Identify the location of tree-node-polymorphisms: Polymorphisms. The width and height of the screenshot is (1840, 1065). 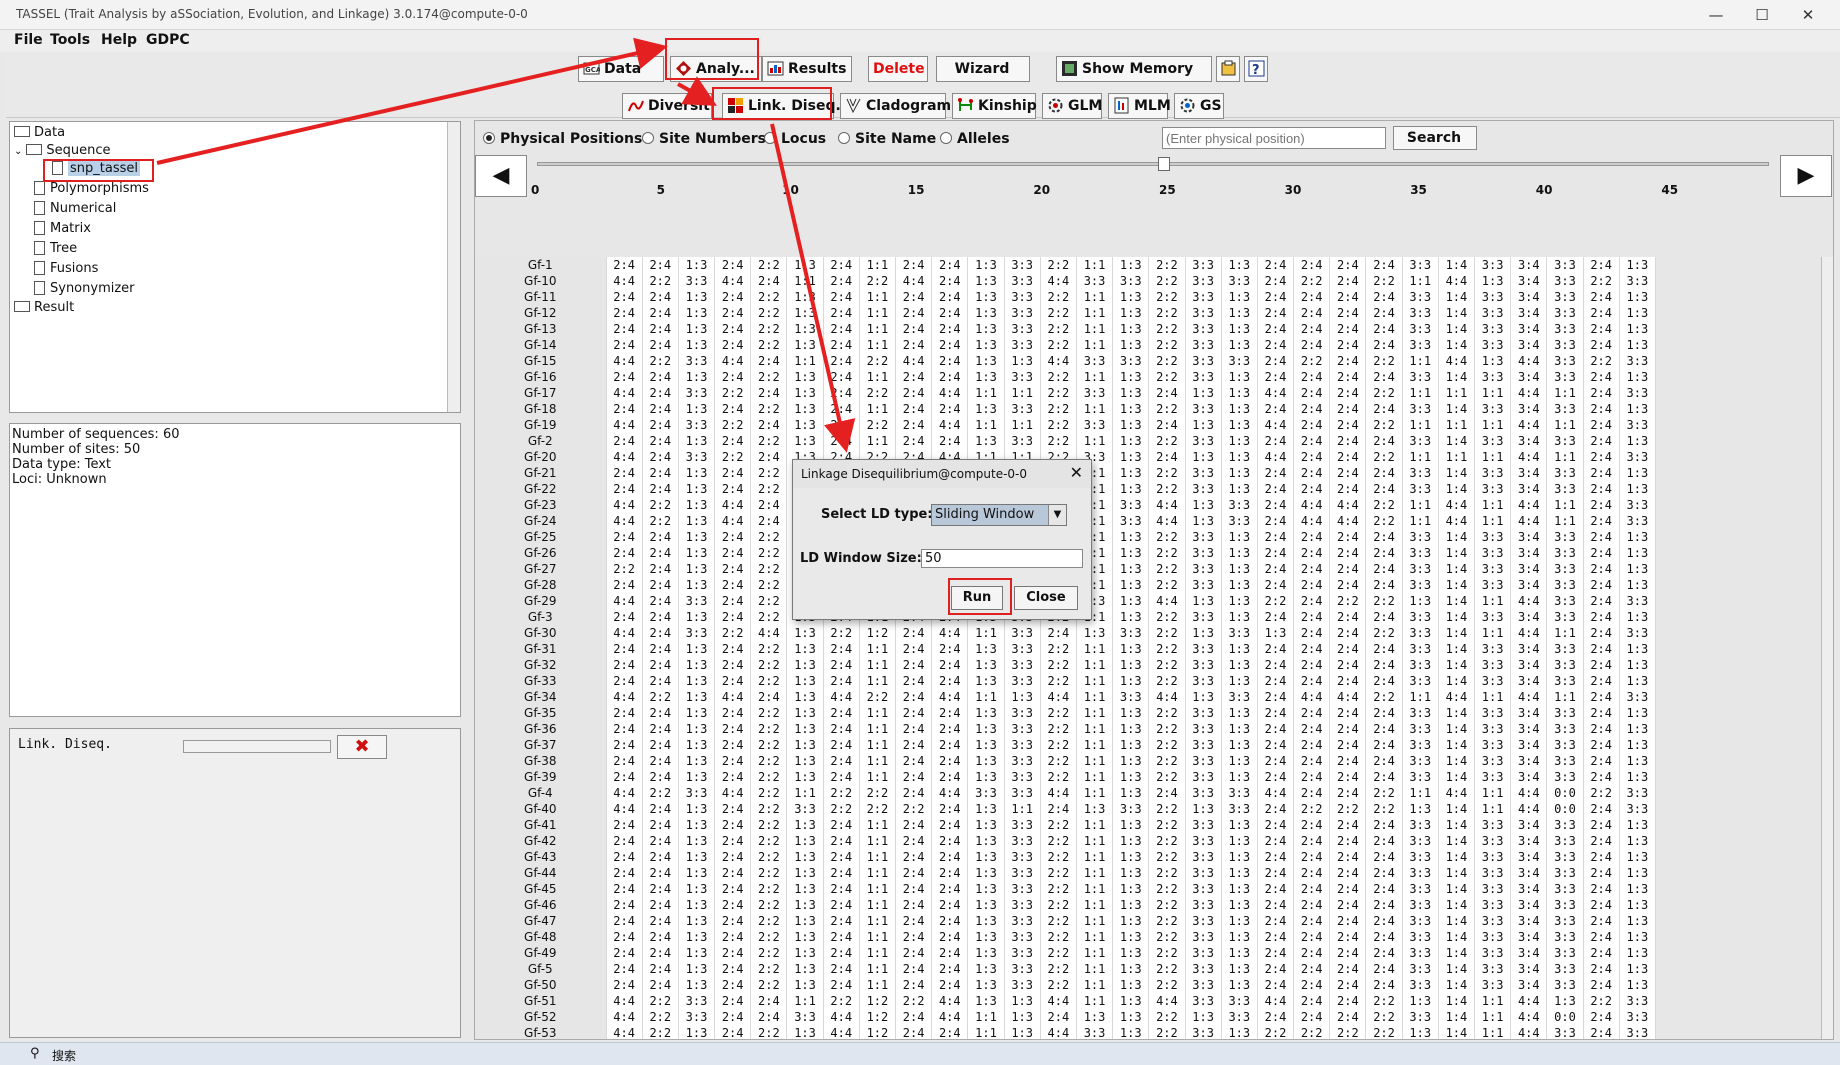
(91, 188).